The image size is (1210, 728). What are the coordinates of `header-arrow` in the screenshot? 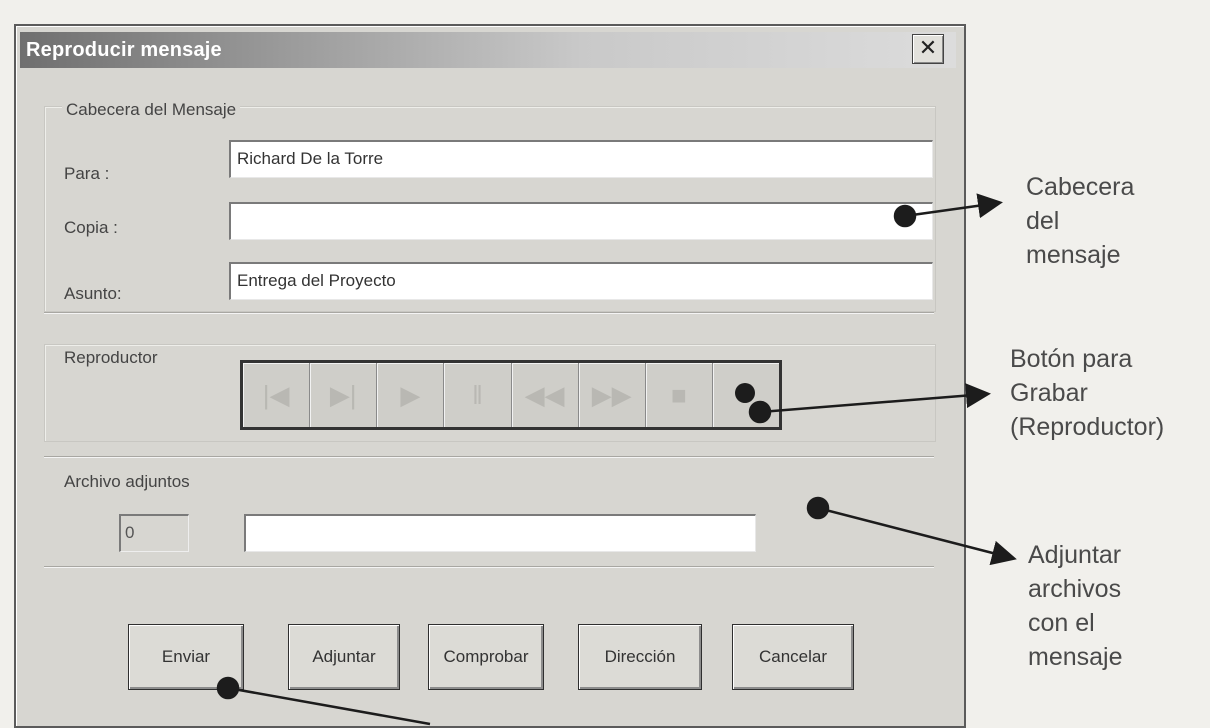 It's located at (953, 206).